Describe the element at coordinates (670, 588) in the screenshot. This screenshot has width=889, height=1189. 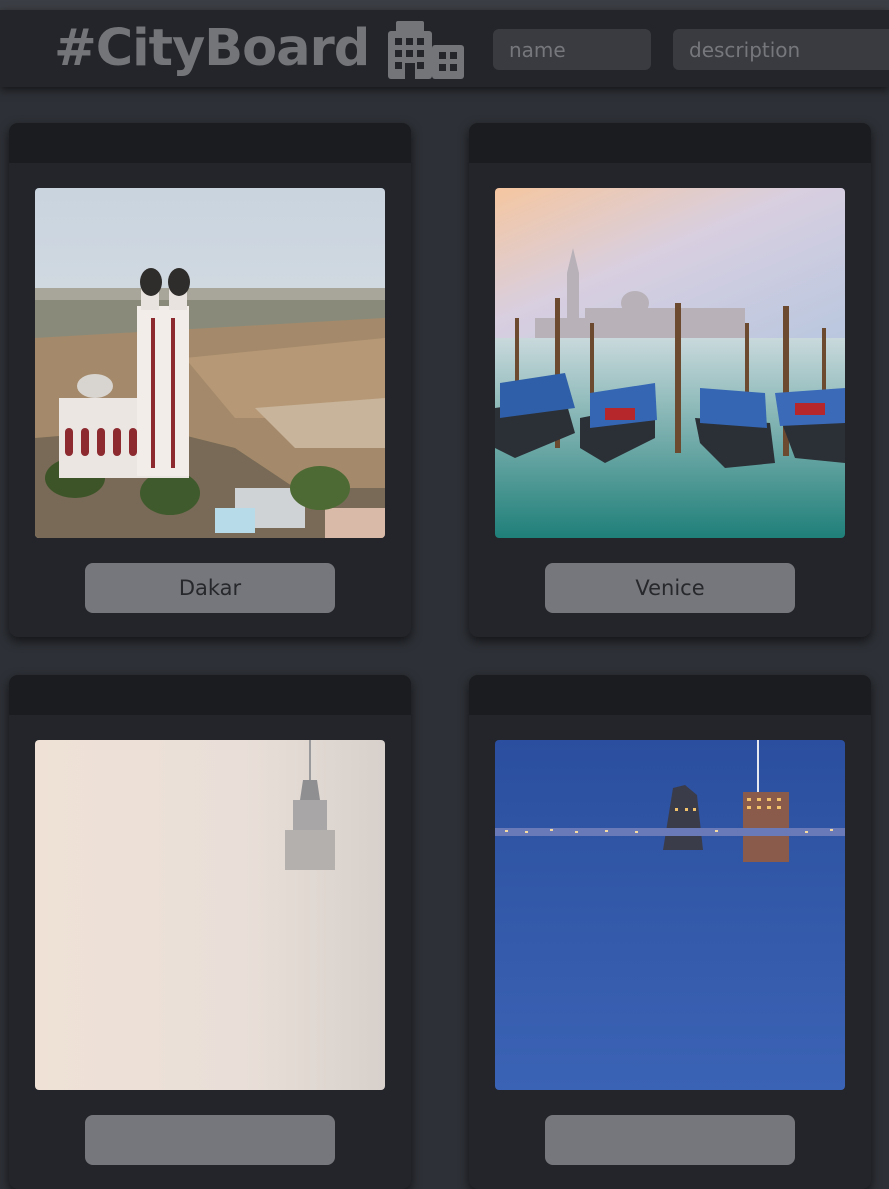
I see `city-name-button: Venice` at that location.